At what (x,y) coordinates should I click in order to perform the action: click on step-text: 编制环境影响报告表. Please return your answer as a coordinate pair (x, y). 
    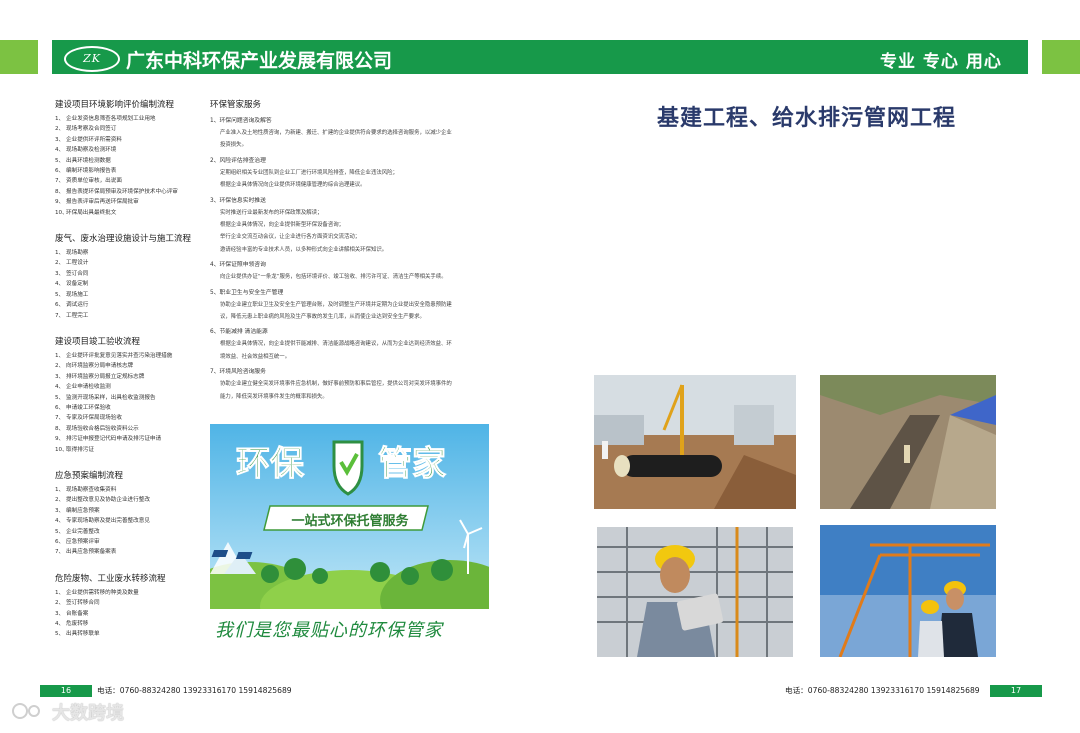
    Looking at the image, I should click on (91, 171).